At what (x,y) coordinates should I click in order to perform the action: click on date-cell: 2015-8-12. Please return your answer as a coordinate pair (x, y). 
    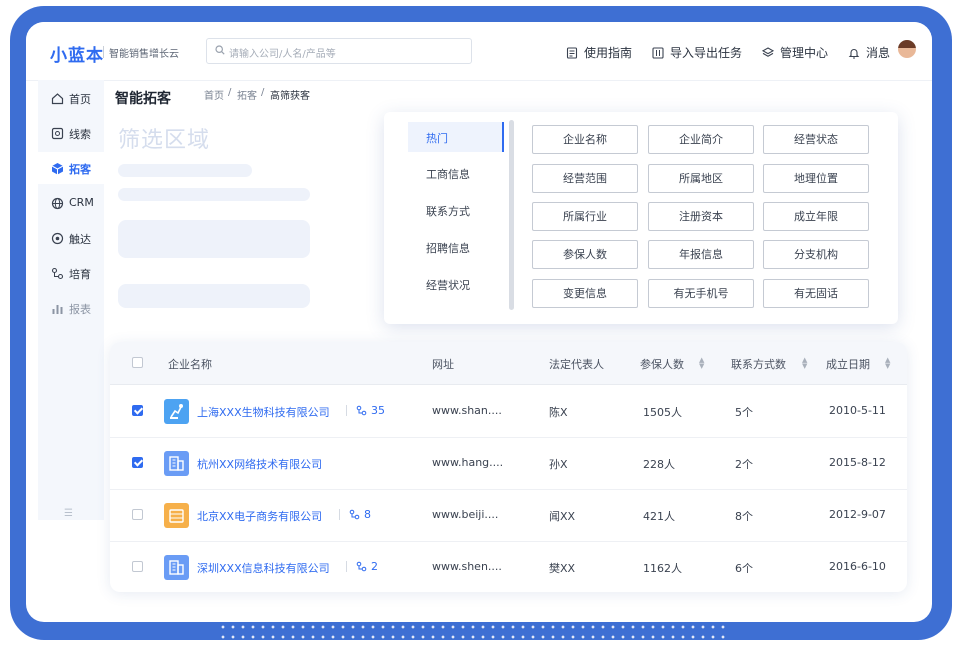
    Looking at the image, I should click on (857, 462).